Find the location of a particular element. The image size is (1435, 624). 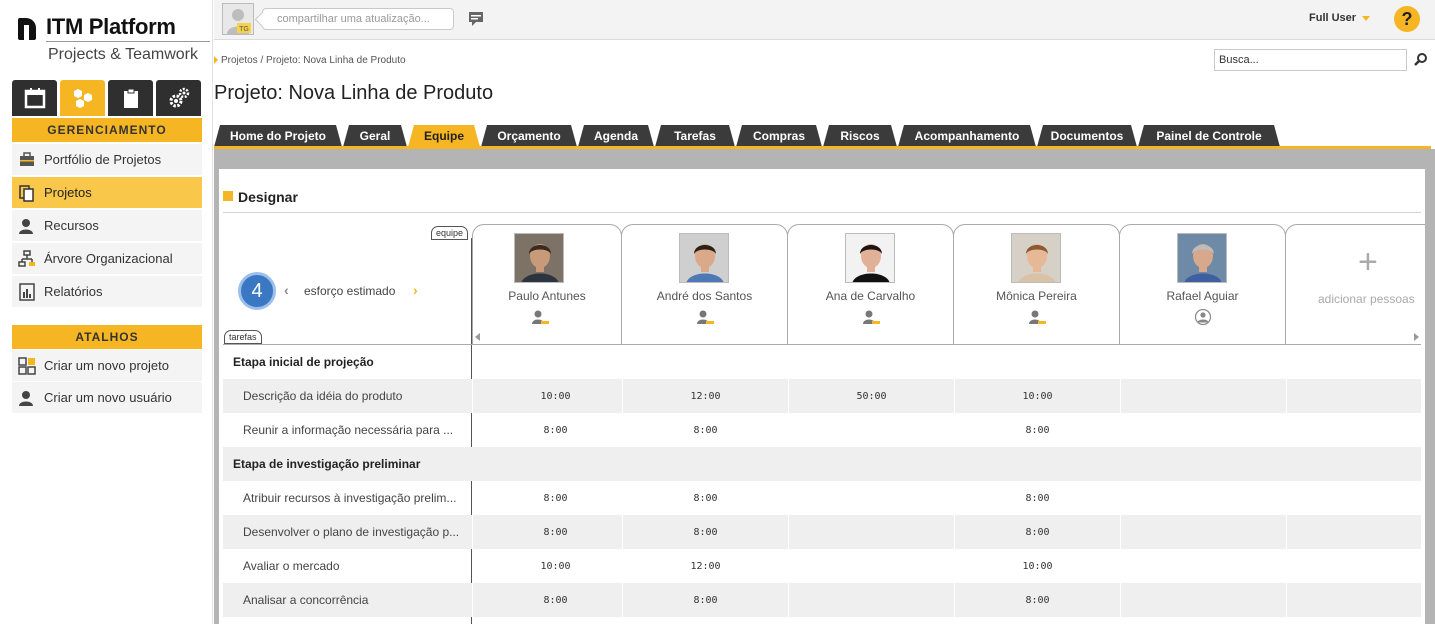

user-menu: Full User is located at coordinates (1340, 18).